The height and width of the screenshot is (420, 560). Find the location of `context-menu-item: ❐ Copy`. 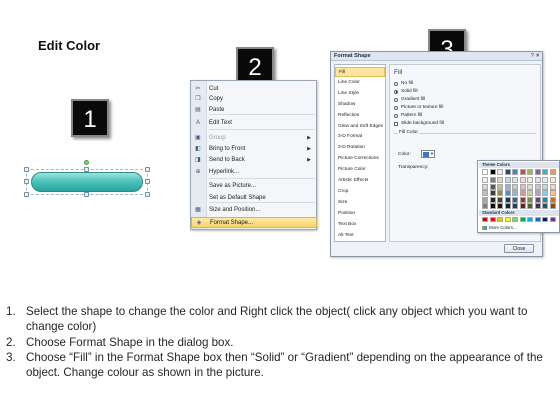

context-menu-item: ❐ Copy is located at coordinates (254, 99).